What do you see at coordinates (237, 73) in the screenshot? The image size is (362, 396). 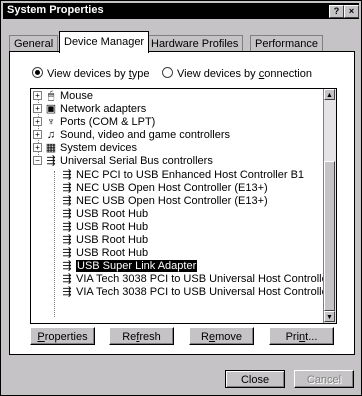 I see `view-by-connection-option: View devices by connection` at bounding box center [237, 73].